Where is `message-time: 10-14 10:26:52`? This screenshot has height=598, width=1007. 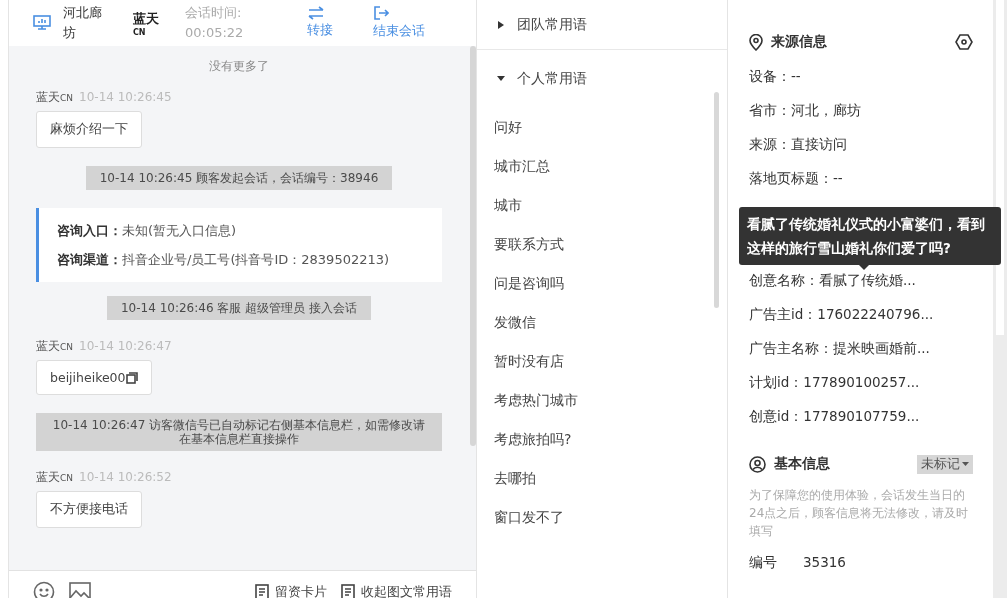
message-time: 10-14 10:26:52 is located at coordinates (125, 477).